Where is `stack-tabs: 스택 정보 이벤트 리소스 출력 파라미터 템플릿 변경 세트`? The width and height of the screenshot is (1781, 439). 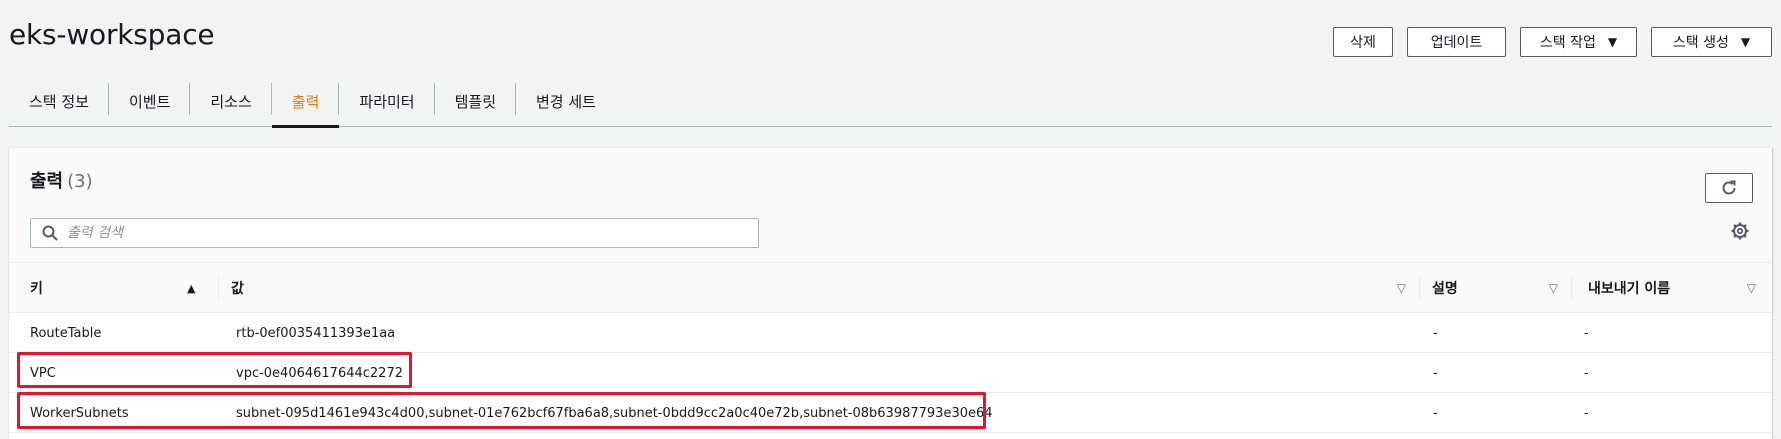
stack-tabs: 스택 정보 이벤트 리소스 출력 파라미터 템플릿 변경 세트 is located at coordinates (890, 101).